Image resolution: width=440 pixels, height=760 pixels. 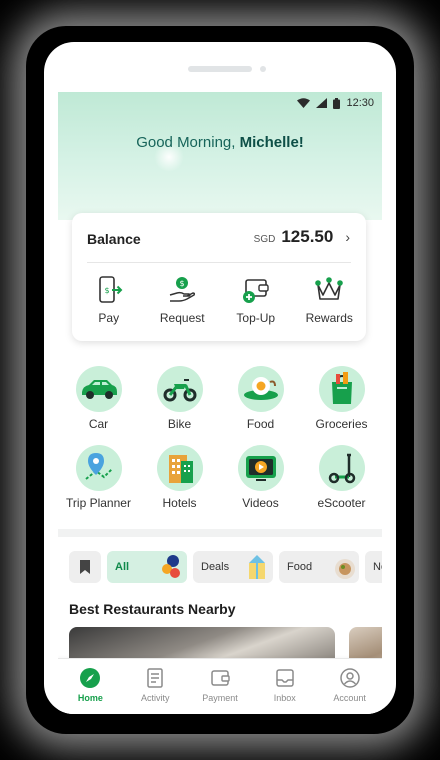 What do you see at coordinates (147, 567) in the screenshot?
I see `chip-all: All` at bounding box center [147, 567].